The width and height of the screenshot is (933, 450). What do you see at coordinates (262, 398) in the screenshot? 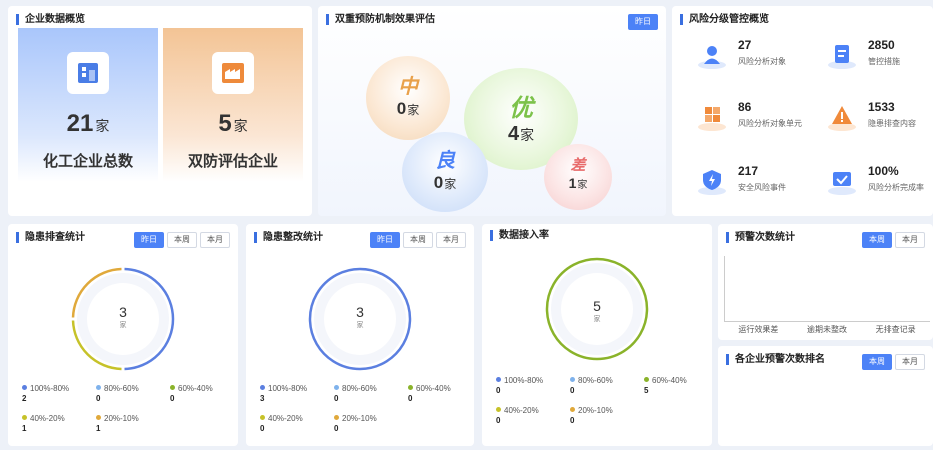
I see `legend-value: 3` at bounding box center [262, 398].